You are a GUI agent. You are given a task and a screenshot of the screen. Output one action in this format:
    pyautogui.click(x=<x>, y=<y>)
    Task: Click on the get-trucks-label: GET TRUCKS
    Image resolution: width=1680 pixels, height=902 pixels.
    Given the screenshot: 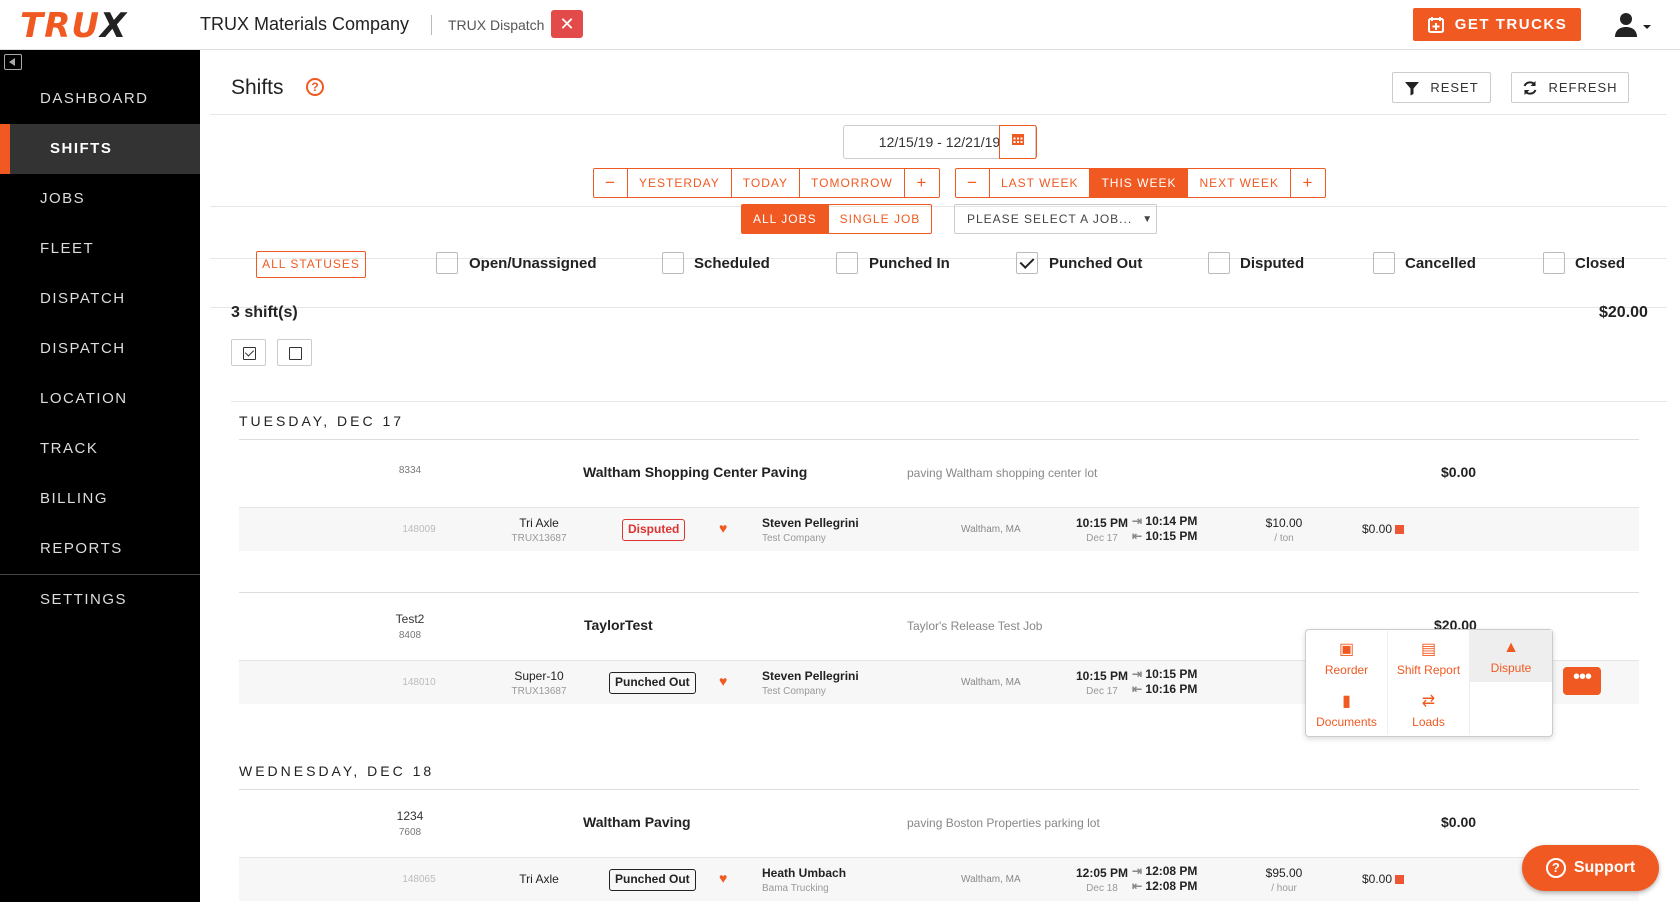 What is the action you would take?
    pyautogui.click(x=1511, y=24)
    